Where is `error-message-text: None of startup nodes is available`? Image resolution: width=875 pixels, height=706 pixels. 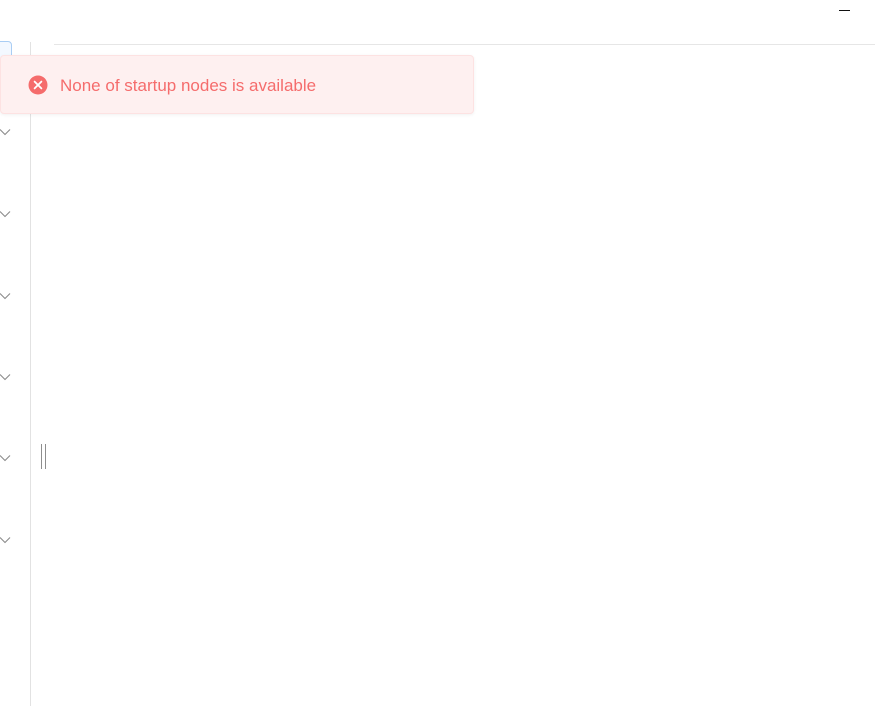
error-message-text: None of startup nodes is available is located at coordinates (188, 85).